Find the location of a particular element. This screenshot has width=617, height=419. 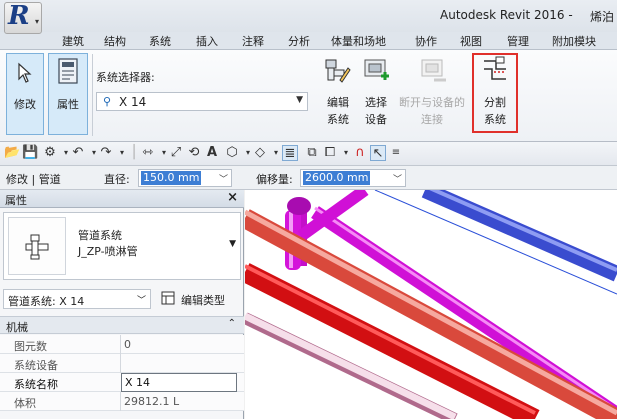

select-equipment-button: 选择 设备 is located at coordinates (376, 96).